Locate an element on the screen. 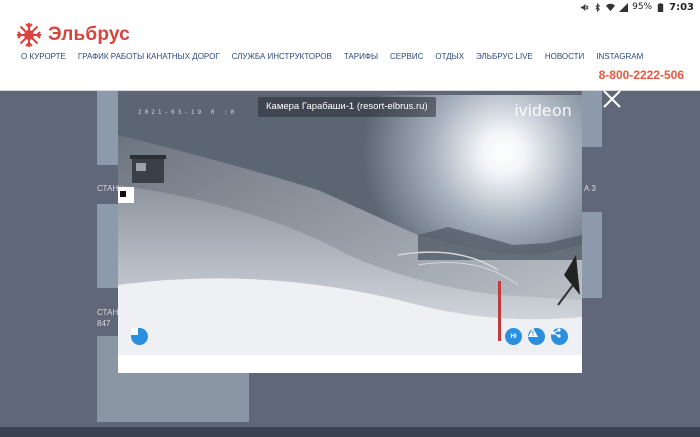 The width and height of the screenshot is (700, 437). status-icons: 95% 7:03 is located at coordinates (637, 7).